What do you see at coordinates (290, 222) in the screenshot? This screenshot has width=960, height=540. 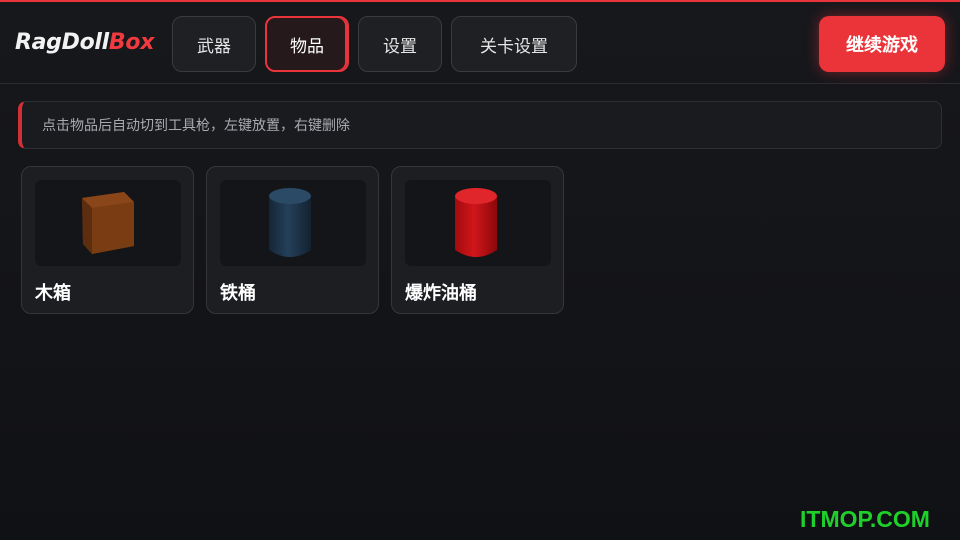 I see `iron-barrel-icon` at bounding box center [290, 222].